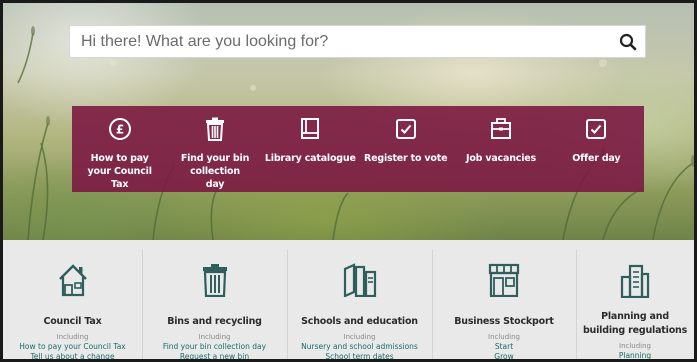  What do you see at coordinates (500, 149) in the screenshot?
I see `quick-link-jobs: Job vacancies` at bounding box center [500, 149].